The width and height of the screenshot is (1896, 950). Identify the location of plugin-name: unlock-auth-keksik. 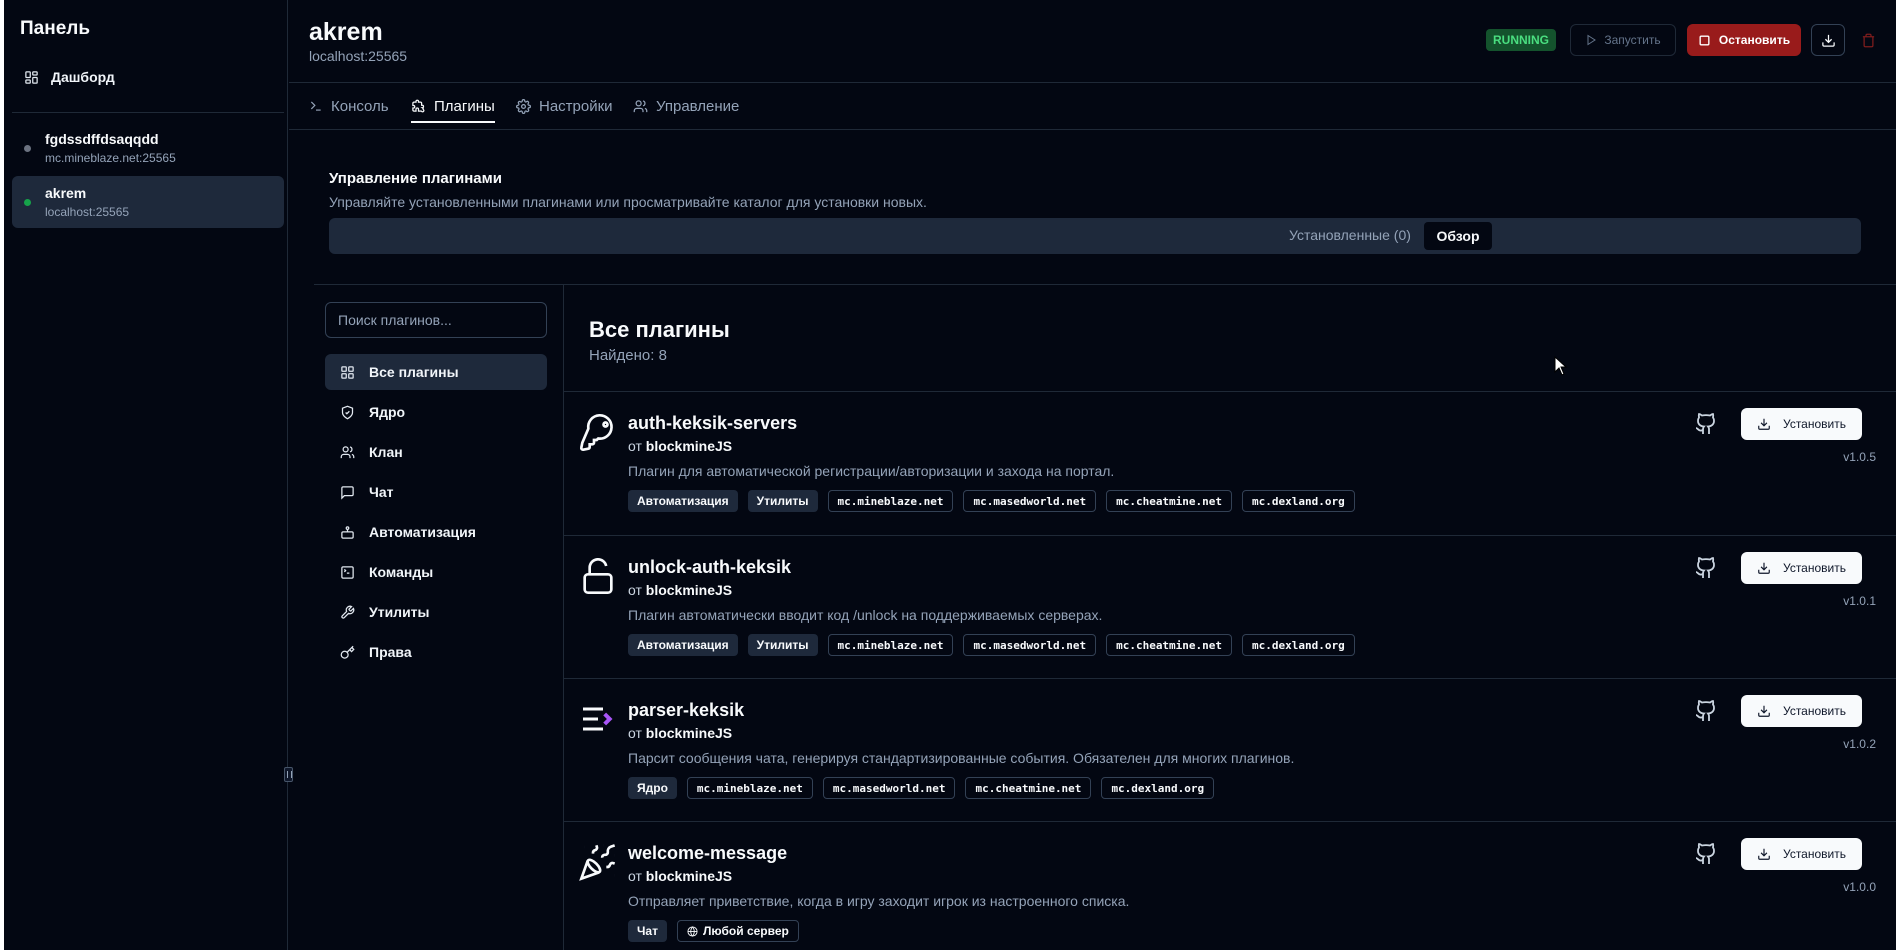
(710, 567).